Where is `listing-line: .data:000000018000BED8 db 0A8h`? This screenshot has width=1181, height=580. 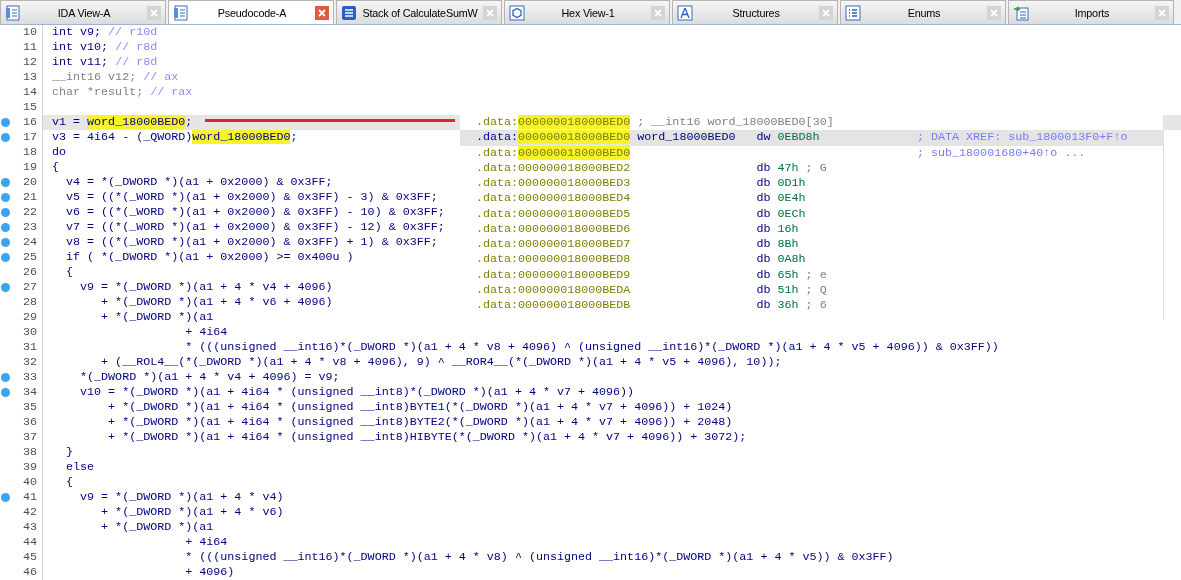
listing-line: .data:000000018000BED8 db 0A8h is located at coordinates (811, 260).